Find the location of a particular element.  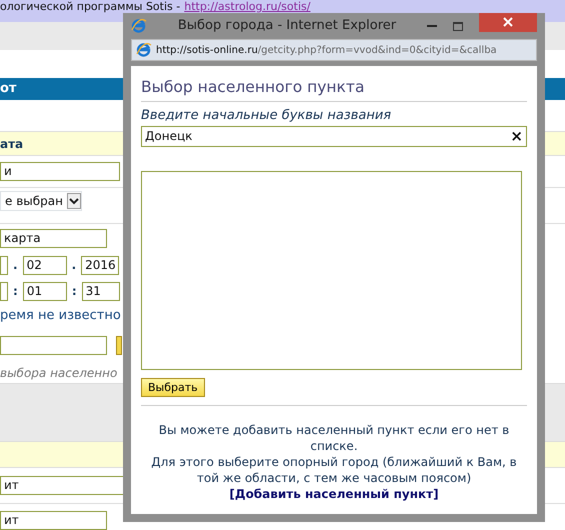

input-field: карта is located at coordinates (53, 238).